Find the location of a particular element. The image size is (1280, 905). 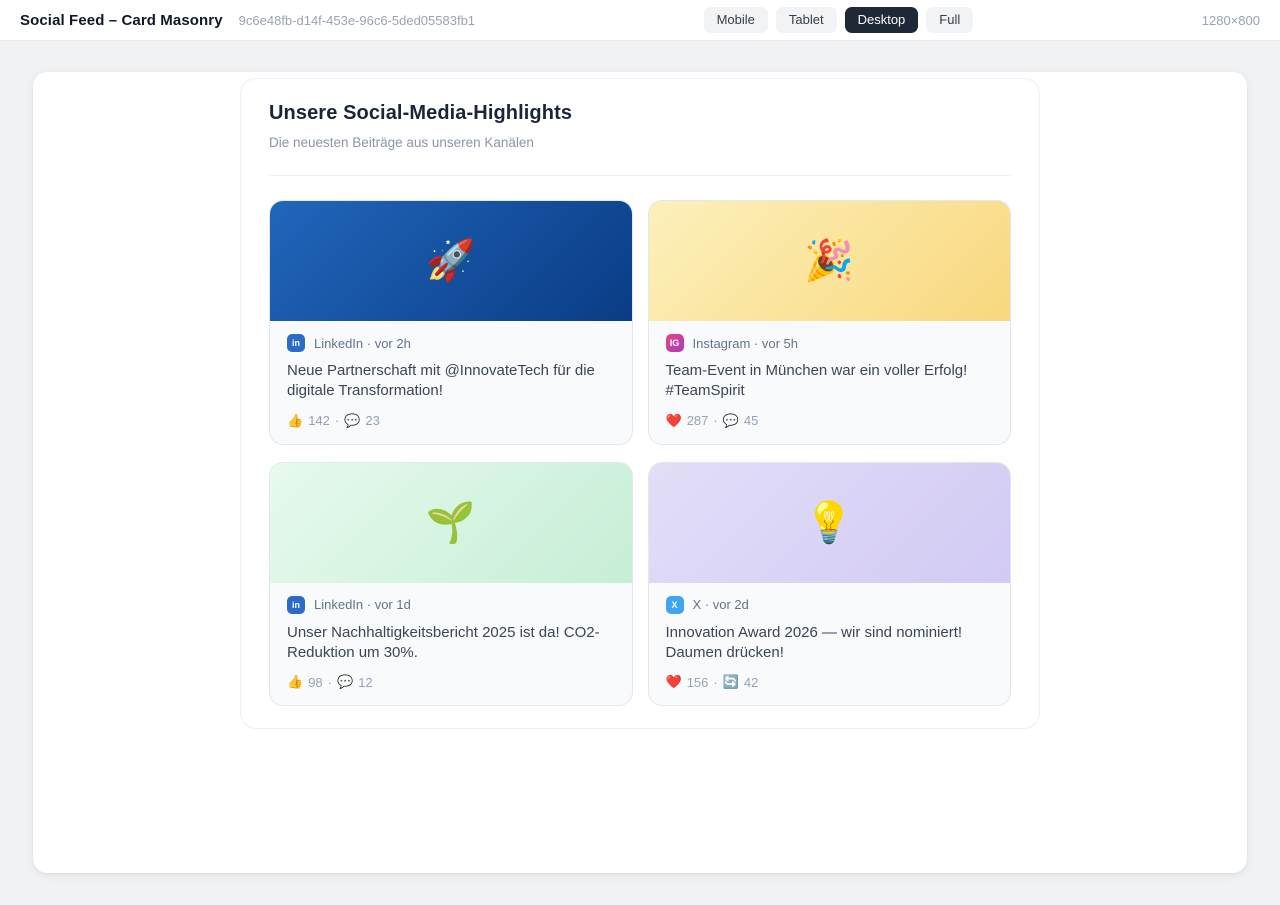

card-image-1: 🎉 is located at coordinates (829, 261).